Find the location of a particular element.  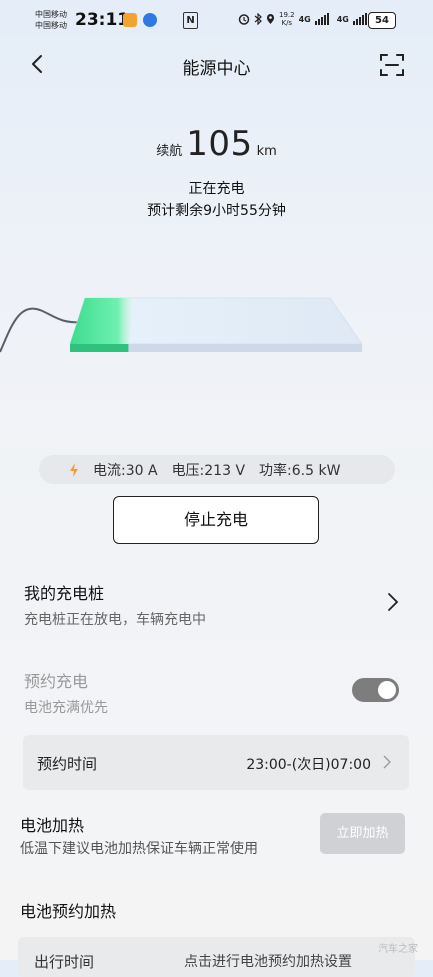

scheduled-time-label: 预约时间 is located at coordinates (67, 764).